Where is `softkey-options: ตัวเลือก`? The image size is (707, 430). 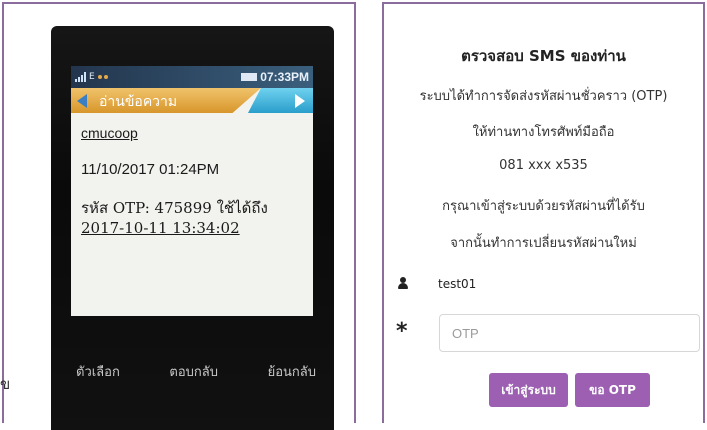
softkey-options: ตัวเลือก is located at coordinates (98, 372).